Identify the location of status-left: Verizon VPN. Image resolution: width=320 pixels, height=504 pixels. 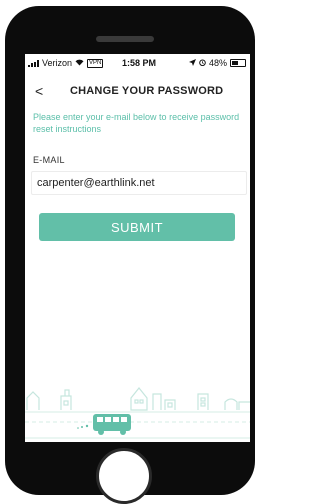
(66, 63).